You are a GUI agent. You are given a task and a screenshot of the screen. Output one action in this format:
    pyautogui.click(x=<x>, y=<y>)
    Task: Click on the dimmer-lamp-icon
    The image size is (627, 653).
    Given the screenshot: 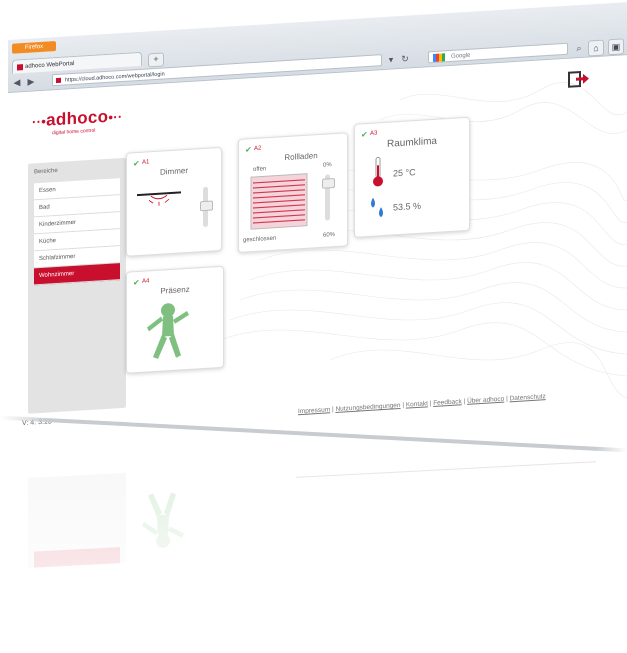 What is the action you would take?
    pyautogui.click(x=159, y=198)
    